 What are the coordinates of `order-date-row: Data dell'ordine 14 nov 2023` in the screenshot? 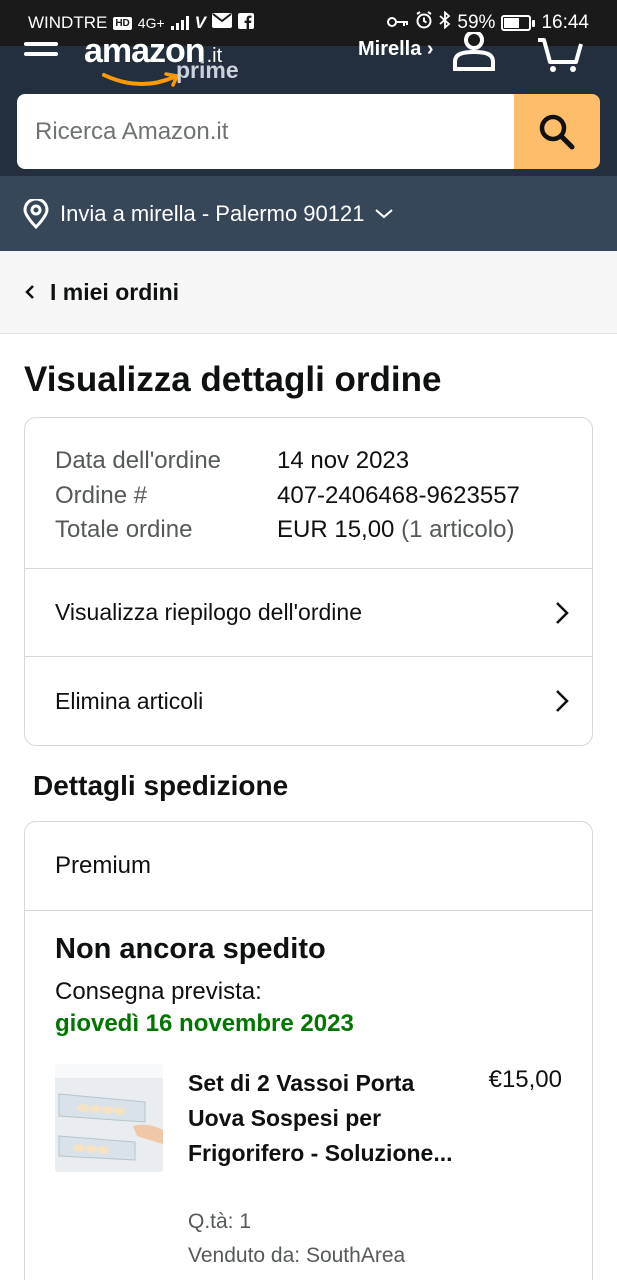 It's located at (323, 461).